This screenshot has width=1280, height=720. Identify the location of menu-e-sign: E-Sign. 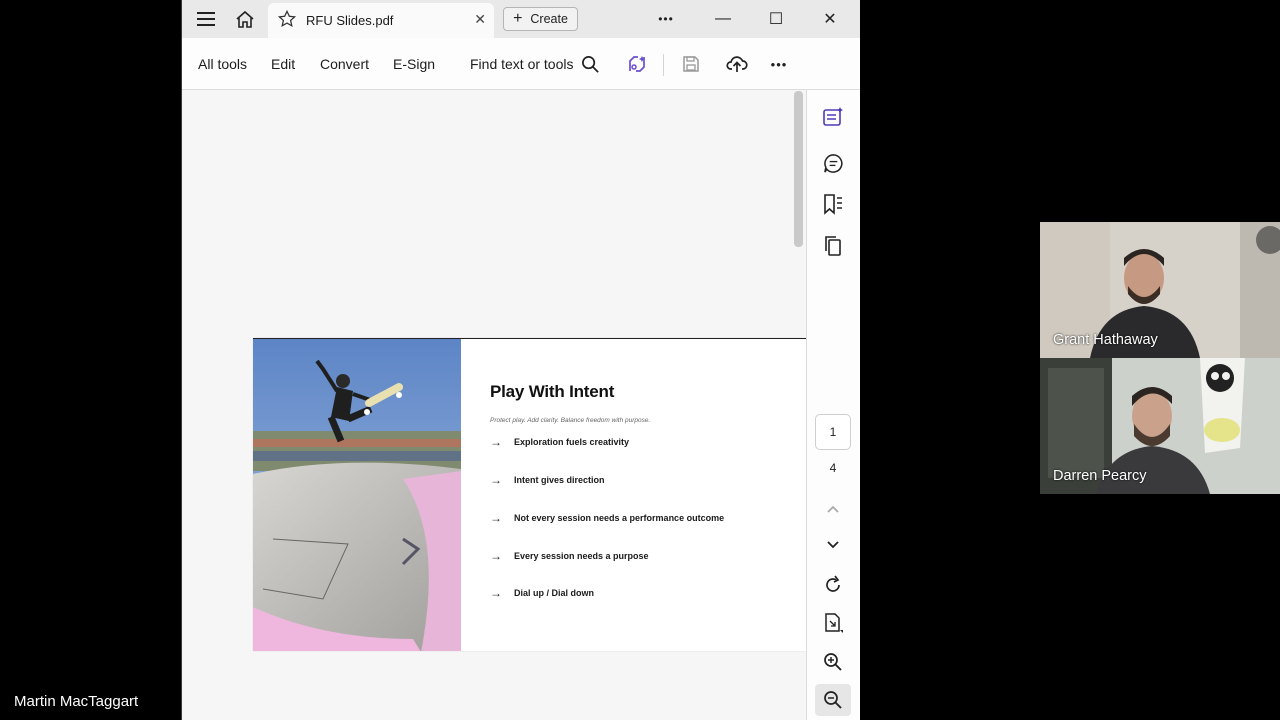
(414, 64).